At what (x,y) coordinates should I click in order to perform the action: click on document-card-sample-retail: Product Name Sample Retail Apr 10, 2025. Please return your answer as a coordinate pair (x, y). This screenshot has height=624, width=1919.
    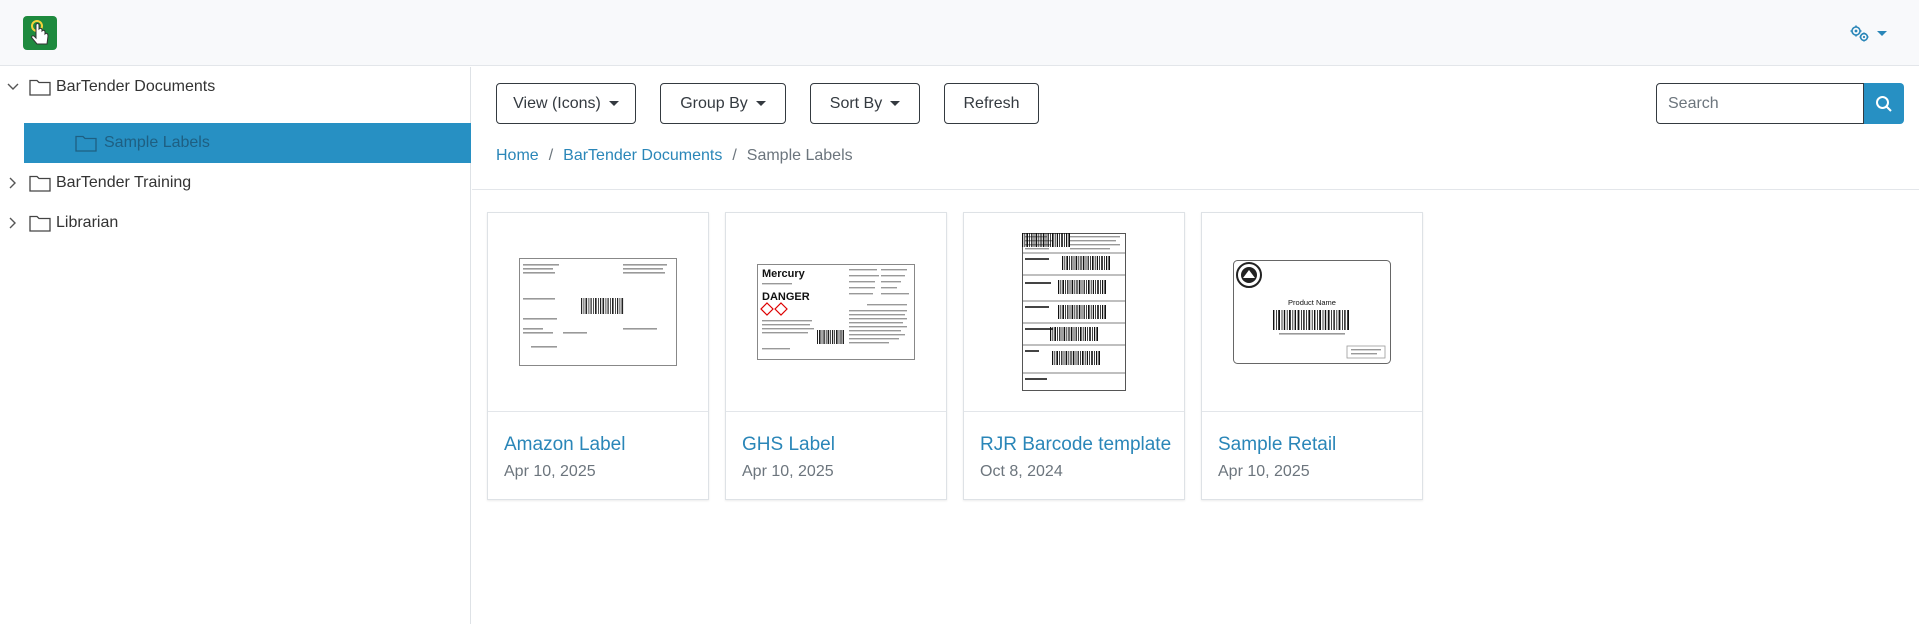
    Looking at the image, I should click on (1312, 356).